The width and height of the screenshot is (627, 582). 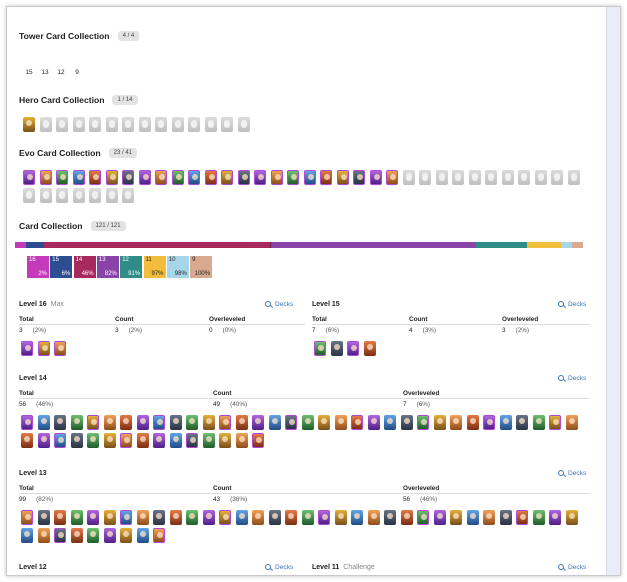 What do you see at coordinates (154, 267) in the screenshot?
I see `level-box-11: 11 97%` at bounding box center [154, 267].